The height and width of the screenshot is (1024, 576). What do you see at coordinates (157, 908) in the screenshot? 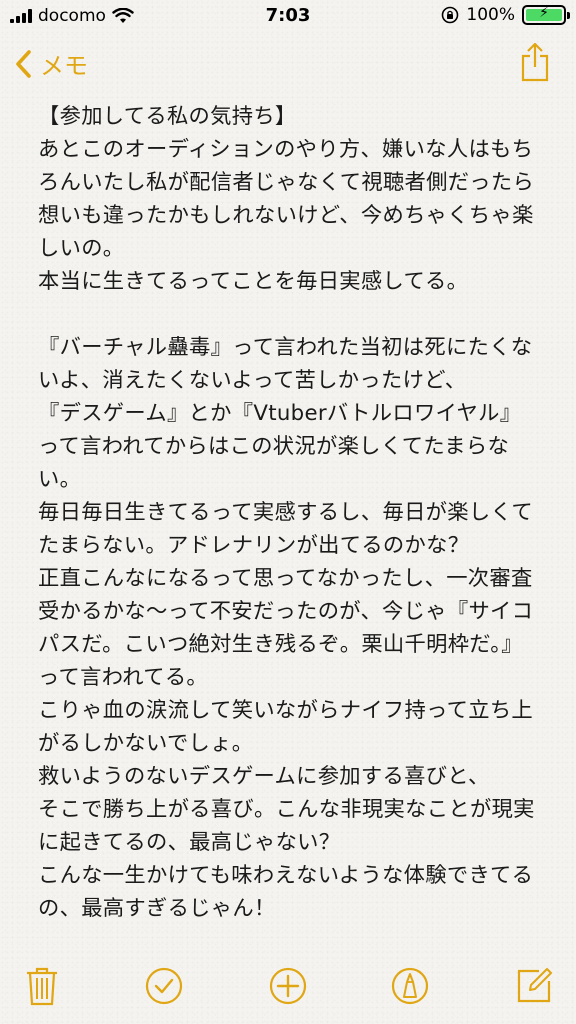
I see `note-line: の、最高すぎるじゃん！` at bounding box center [157, 908].